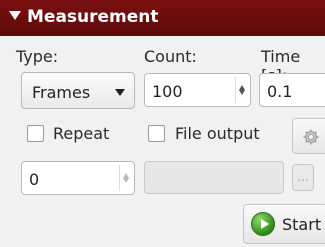  Describe the element at coordinates (15, 15) in the screenshot. I see `collapse-triangle-icon` at that location.